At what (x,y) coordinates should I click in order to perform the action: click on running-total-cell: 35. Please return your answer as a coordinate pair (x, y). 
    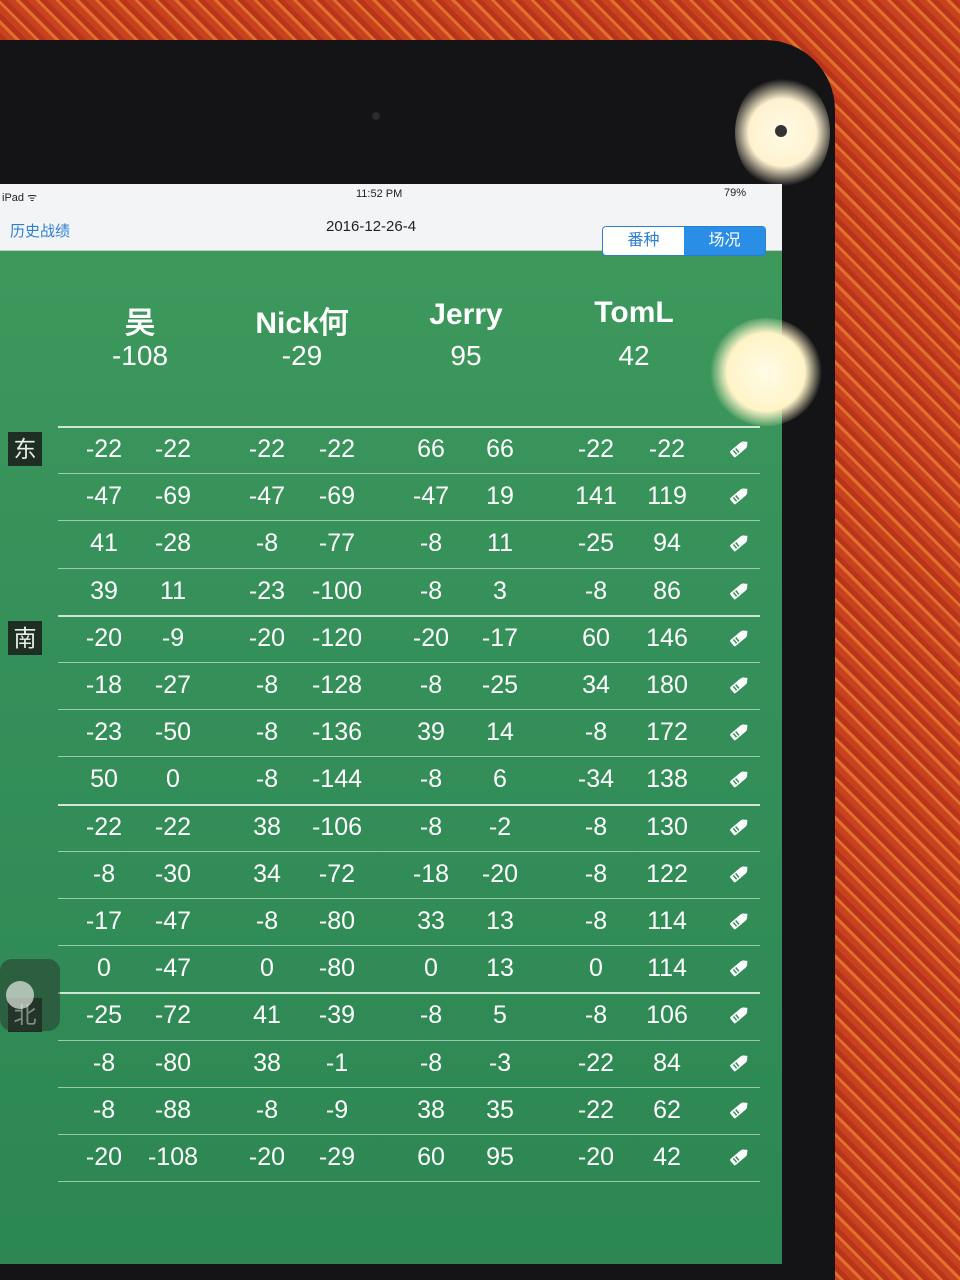
    Looking at the image, I should click on (500, 1109).